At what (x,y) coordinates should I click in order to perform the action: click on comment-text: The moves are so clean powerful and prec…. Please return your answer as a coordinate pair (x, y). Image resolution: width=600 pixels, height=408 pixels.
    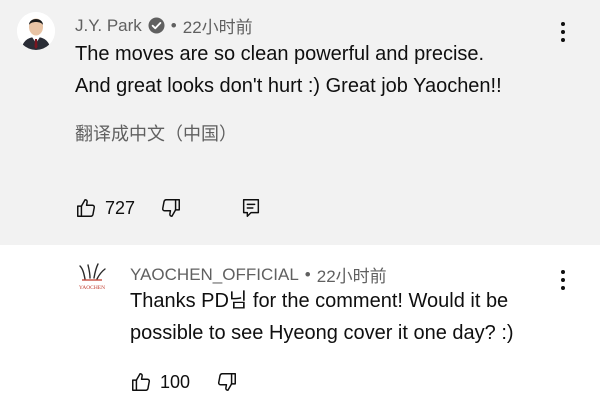
    Looking at the image, I should click on (288, 70).